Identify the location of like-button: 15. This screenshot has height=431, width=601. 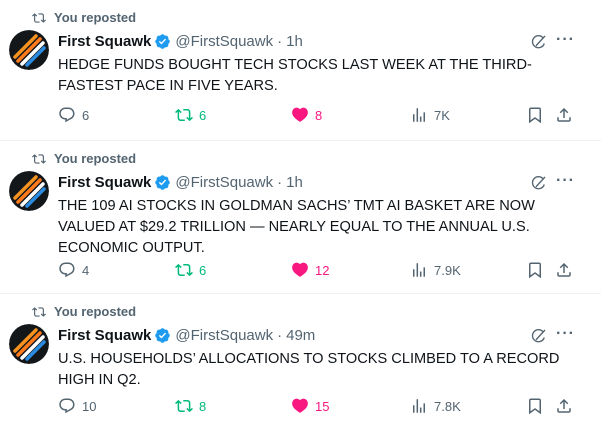
(310, 406).